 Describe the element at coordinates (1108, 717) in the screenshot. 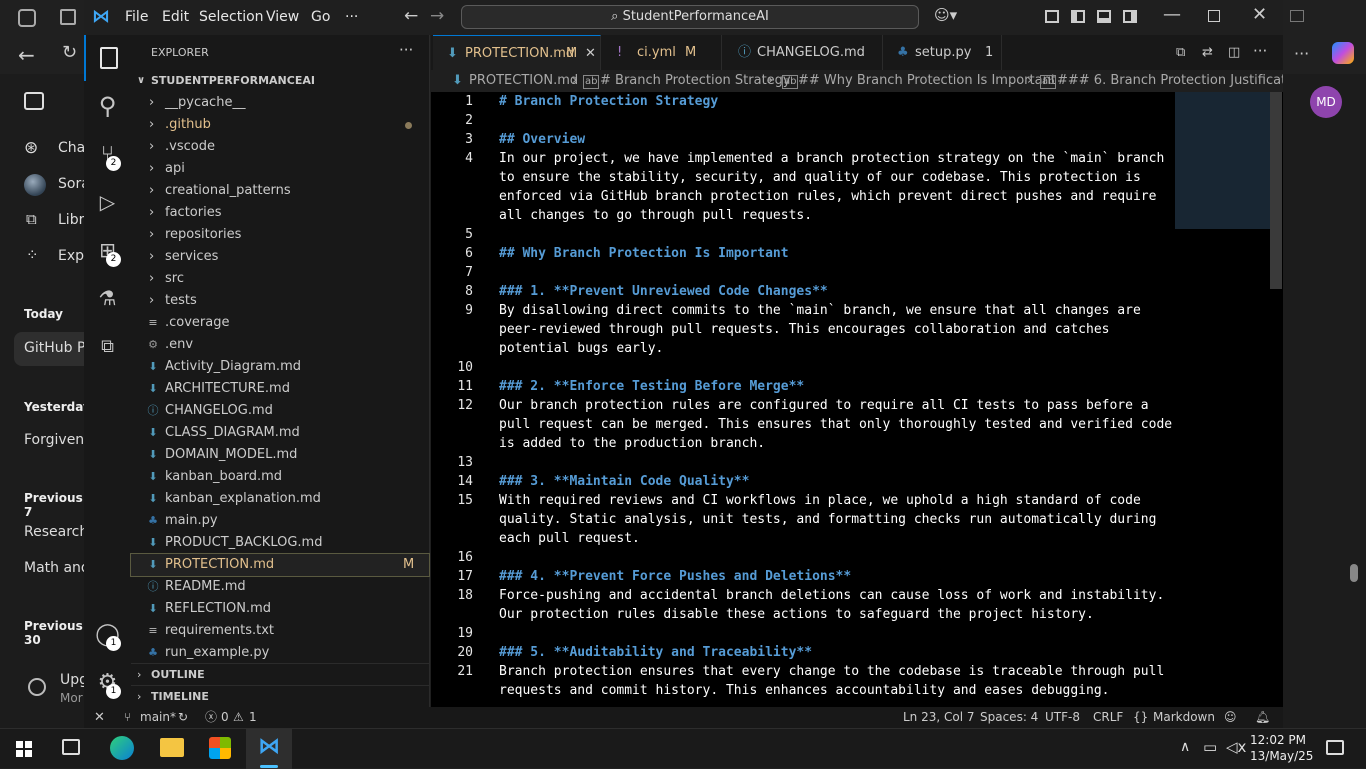

I see `line-ending: CRLF` at that location.